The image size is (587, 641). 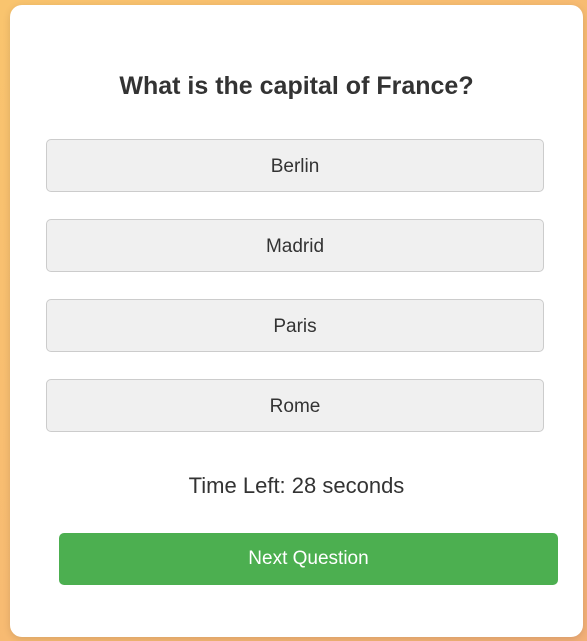 I want to click on next-question-button: Next Question, so click(x=308, y=559).